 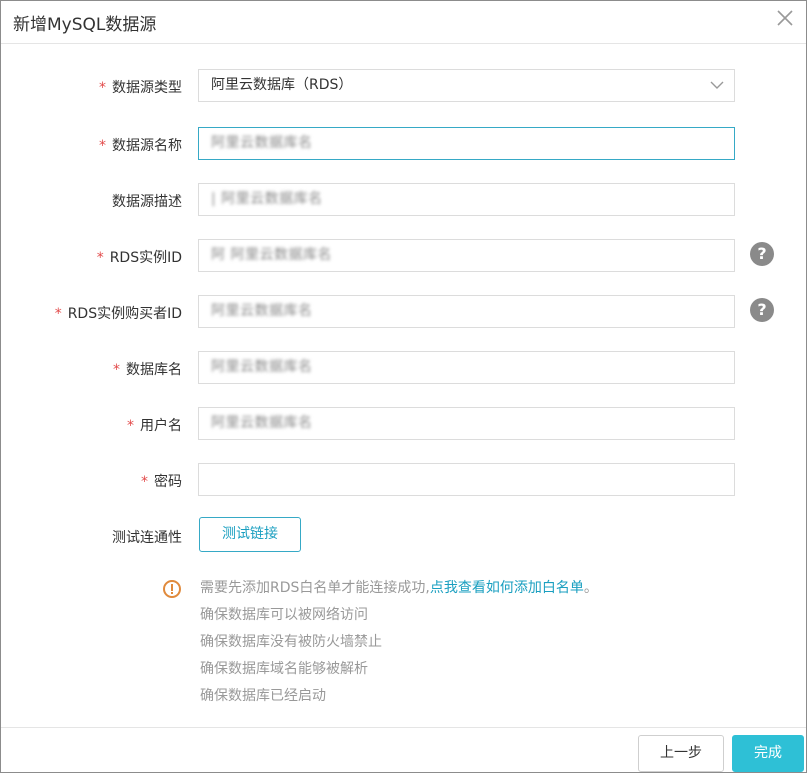 I want to click on row-datasource-desc: 数据源描述 | 阿里云数据库名, so click(x=403, y=200).